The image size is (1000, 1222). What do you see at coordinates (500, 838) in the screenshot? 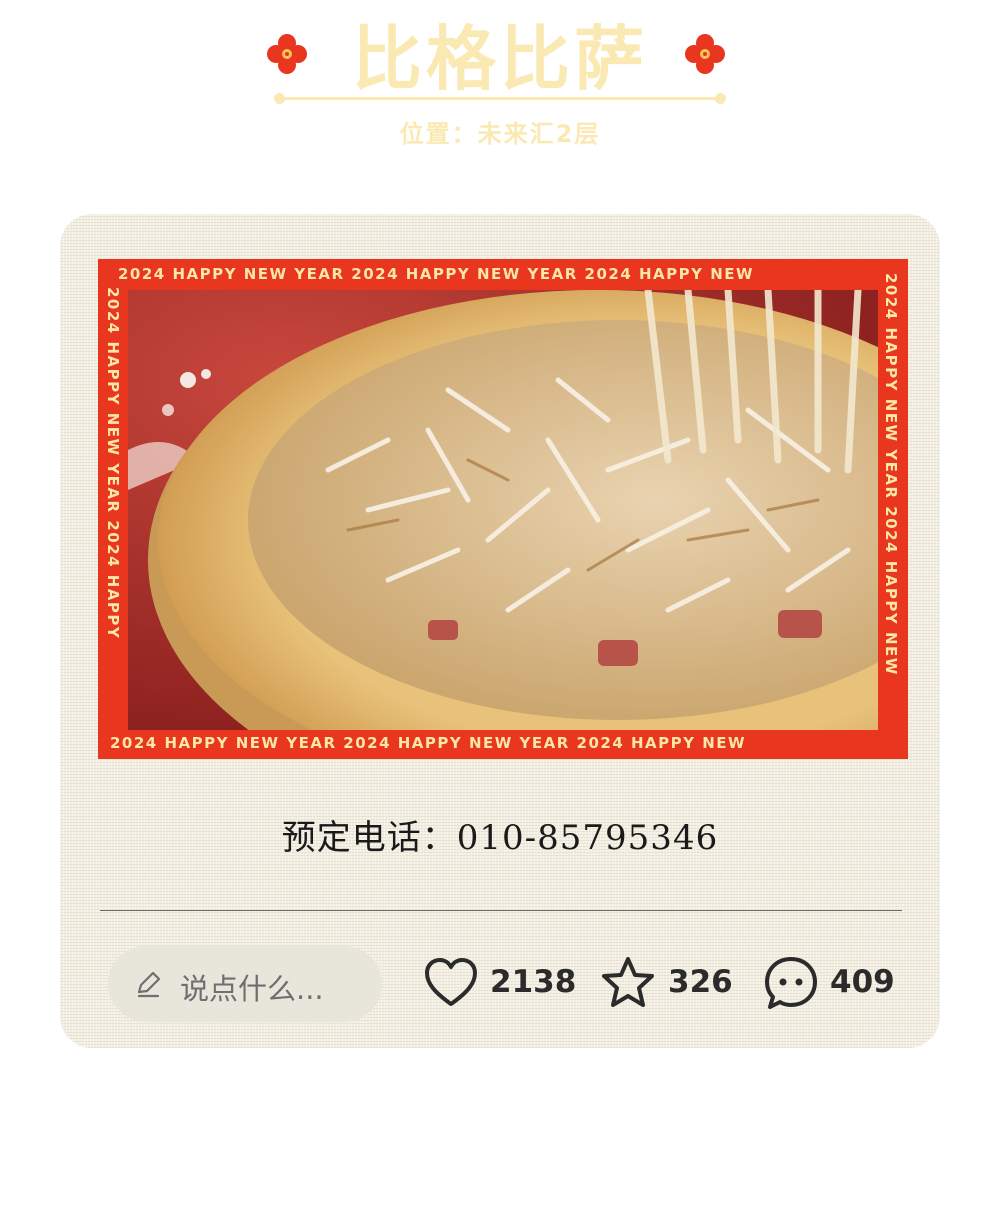
I see `reservation-phone: 预定电话：010-85795346` at bounding box center [500, 838].